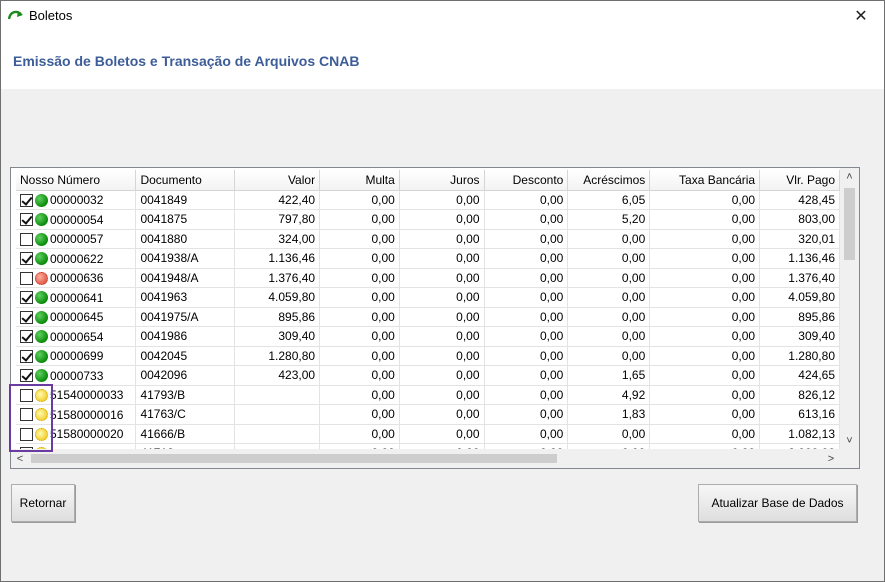 This screenshot has height=582, width=885. What do you see at coordinates (609, 395) in the screenshot?
I see `cell-acrescimos: 4,92` at bounding box center [609, 395].